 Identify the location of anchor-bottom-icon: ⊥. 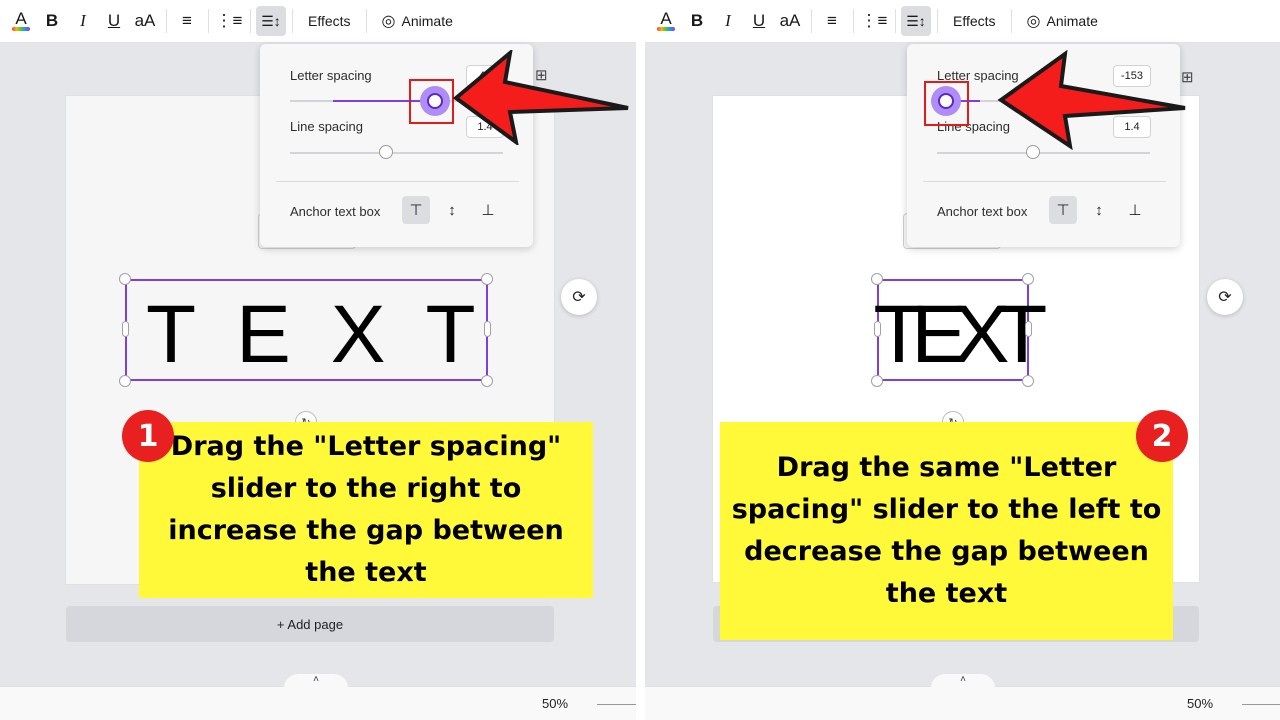
(1135, 210).